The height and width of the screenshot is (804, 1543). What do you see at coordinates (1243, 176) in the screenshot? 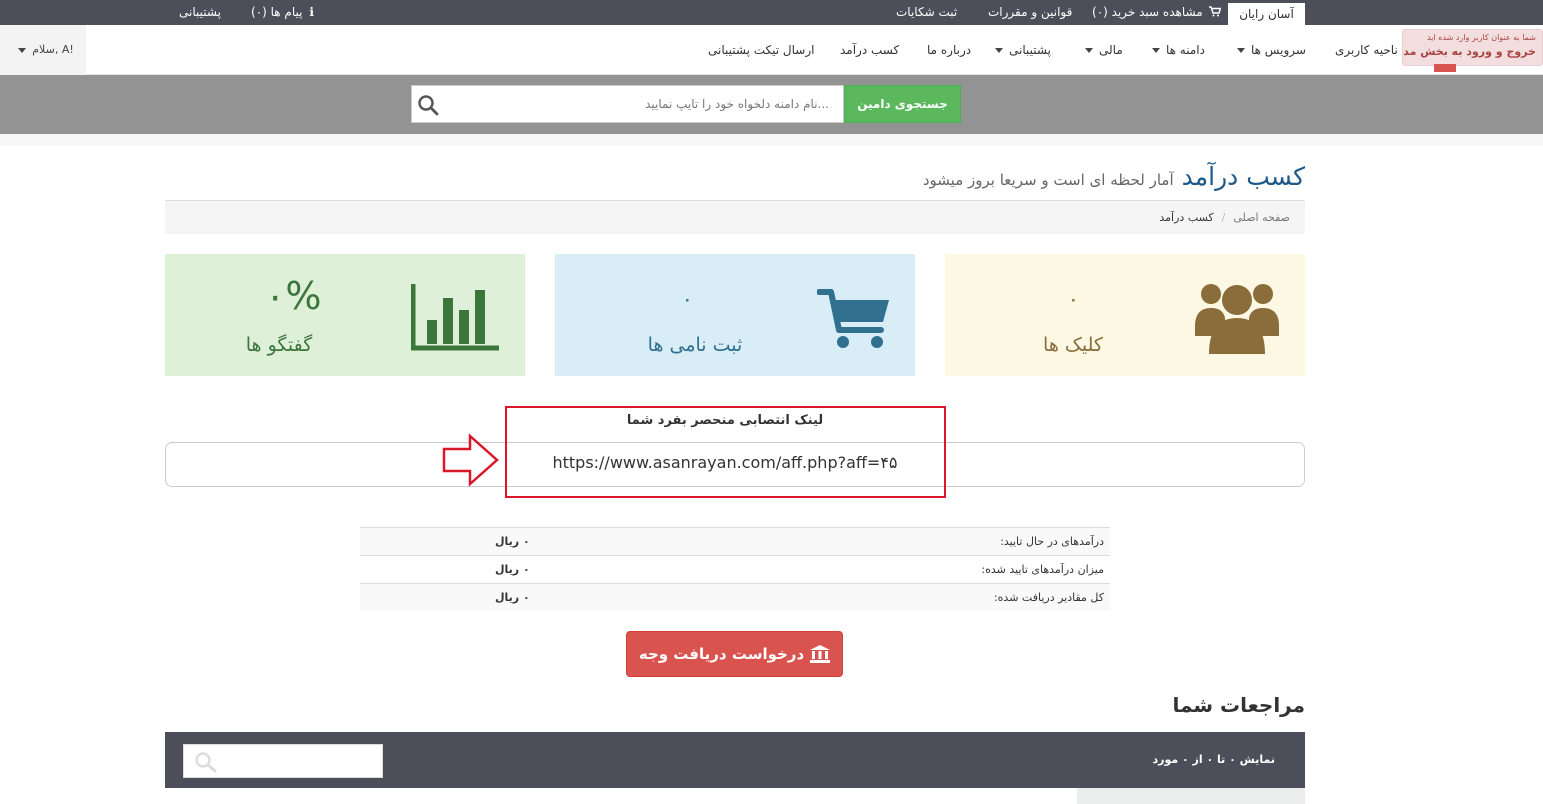
I see `page-title-text: کسب درآمد` at bounding box center [1243, 176].